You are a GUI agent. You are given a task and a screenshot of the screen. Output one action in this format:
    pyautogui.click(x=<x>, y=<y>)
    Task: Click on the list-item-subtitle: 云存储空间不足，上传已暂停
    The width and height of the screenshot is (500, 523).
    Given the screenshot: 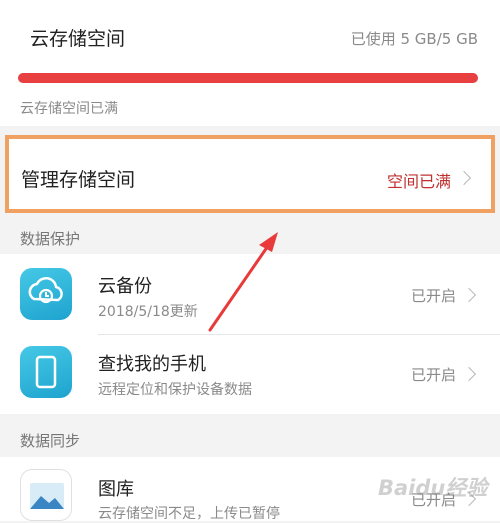 What is the action you would take?
    pyautogui.click(x=189, y=514)
    